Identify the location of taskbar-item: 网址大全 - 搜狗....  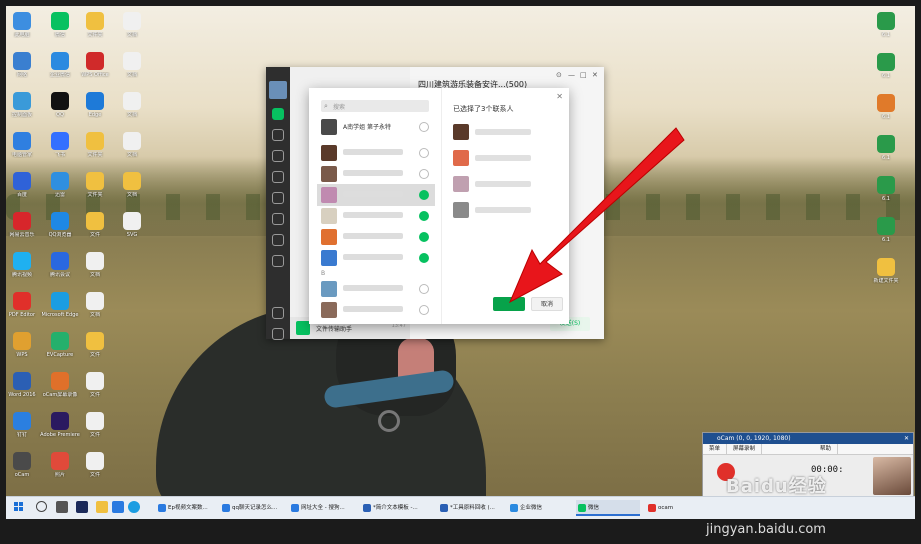
(323, 508).